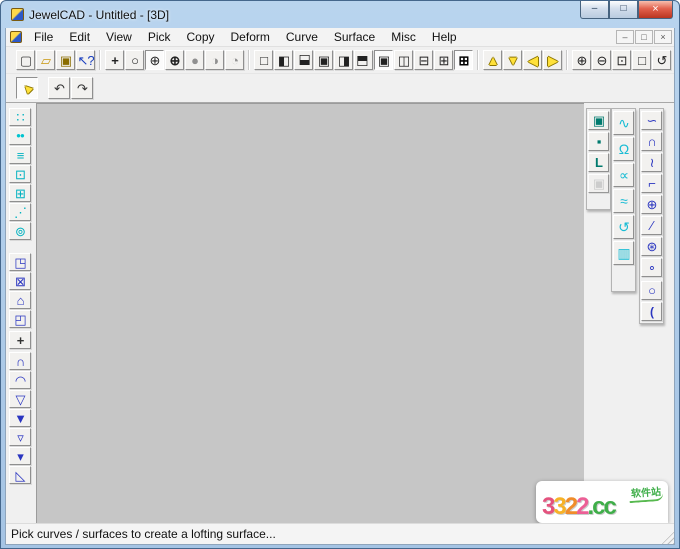  What do you see at coordinates (363, 60) in the screenshot?
I see `viewport-top-button: ◧` at bounding box center [363, 60].